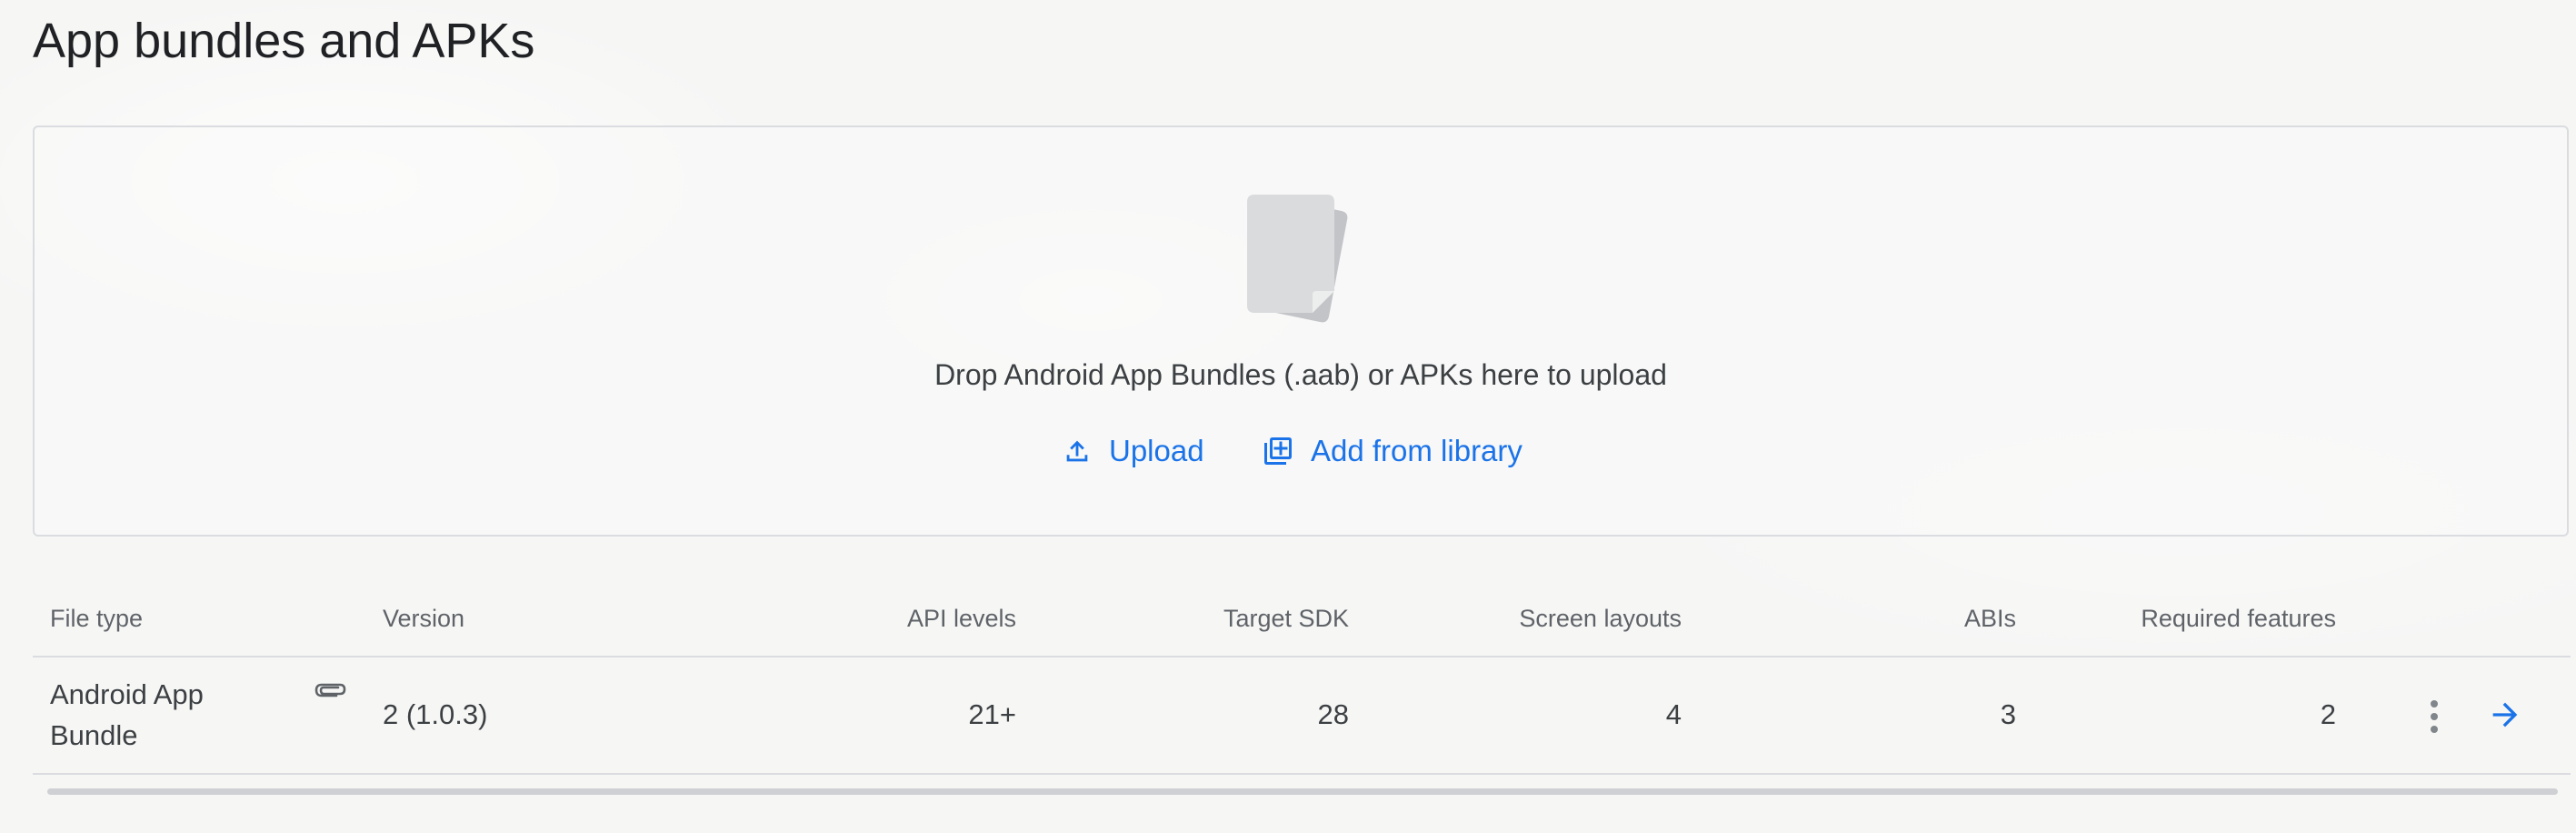 The image size is (2576, 833). Describe the element at coordinates (1989, 618) in the screenshot. I see `column-header-abis: ABIs` at that location.